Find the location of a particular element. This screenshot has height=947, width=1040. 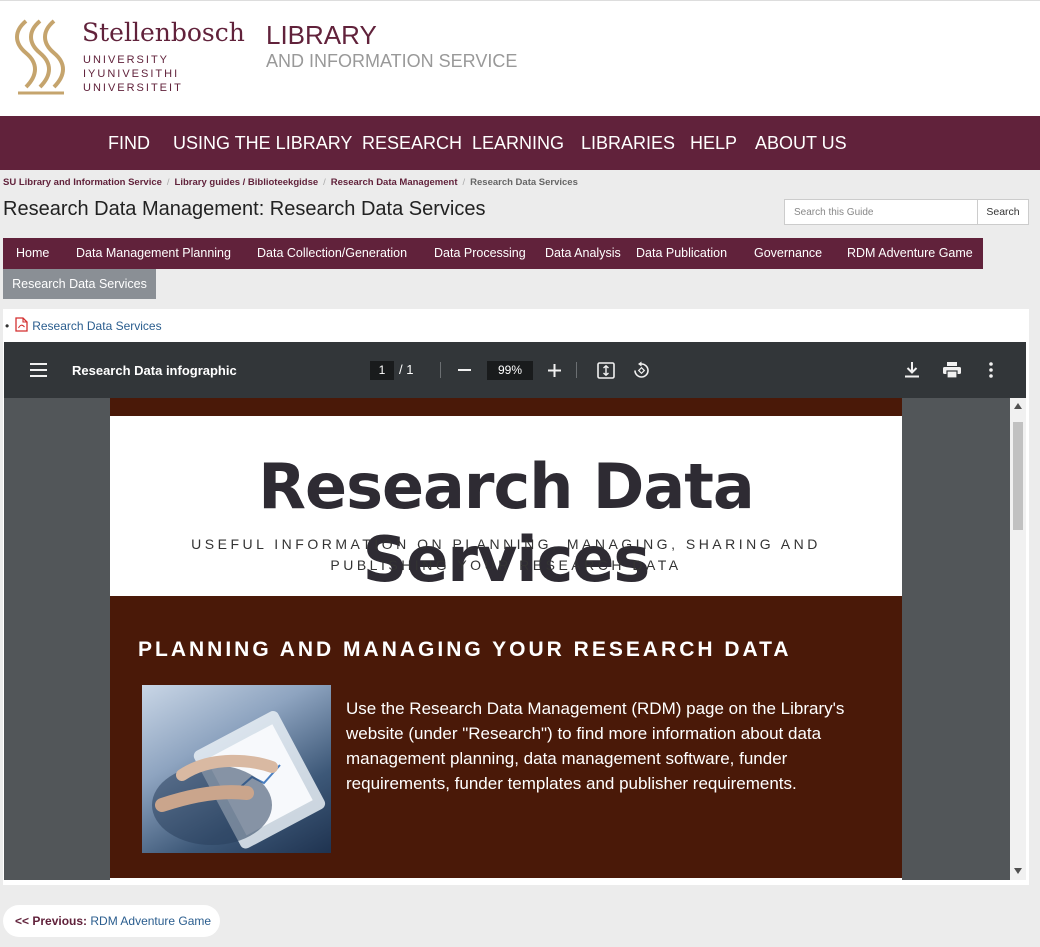

pdf-scrollbar is located at coordinates (1018, 639).